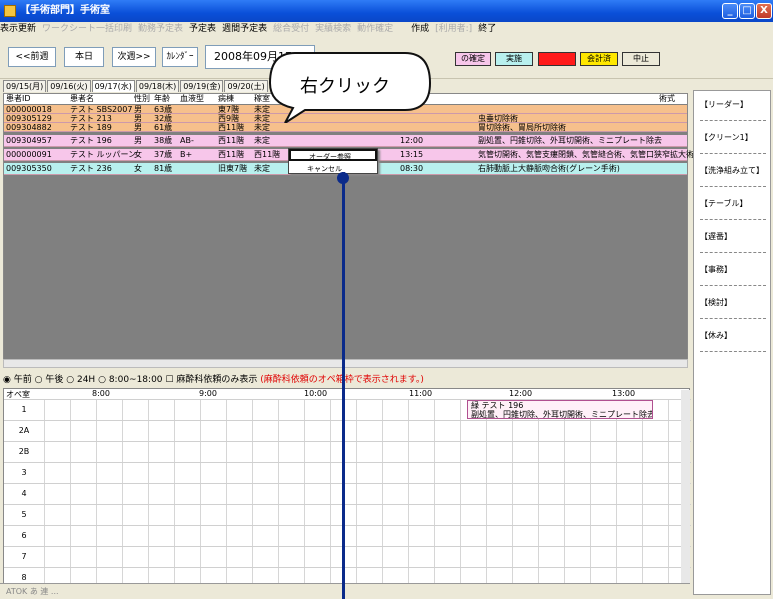  What do you see at coordinates (91, 140) in the screenshot?
I see `cell-name: テスト 196` at bounding box center [91, 140].